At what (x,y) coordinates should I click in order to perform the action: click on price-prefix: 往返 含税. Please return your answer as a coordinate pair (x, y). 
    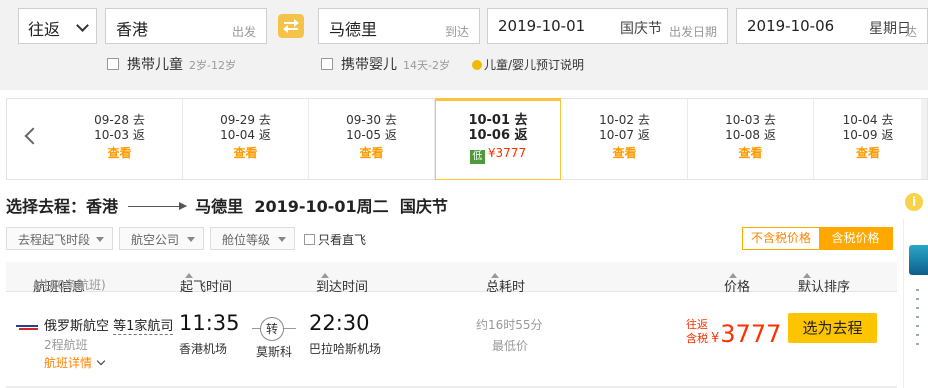
    Looking at the image, I should click on (697, 332).